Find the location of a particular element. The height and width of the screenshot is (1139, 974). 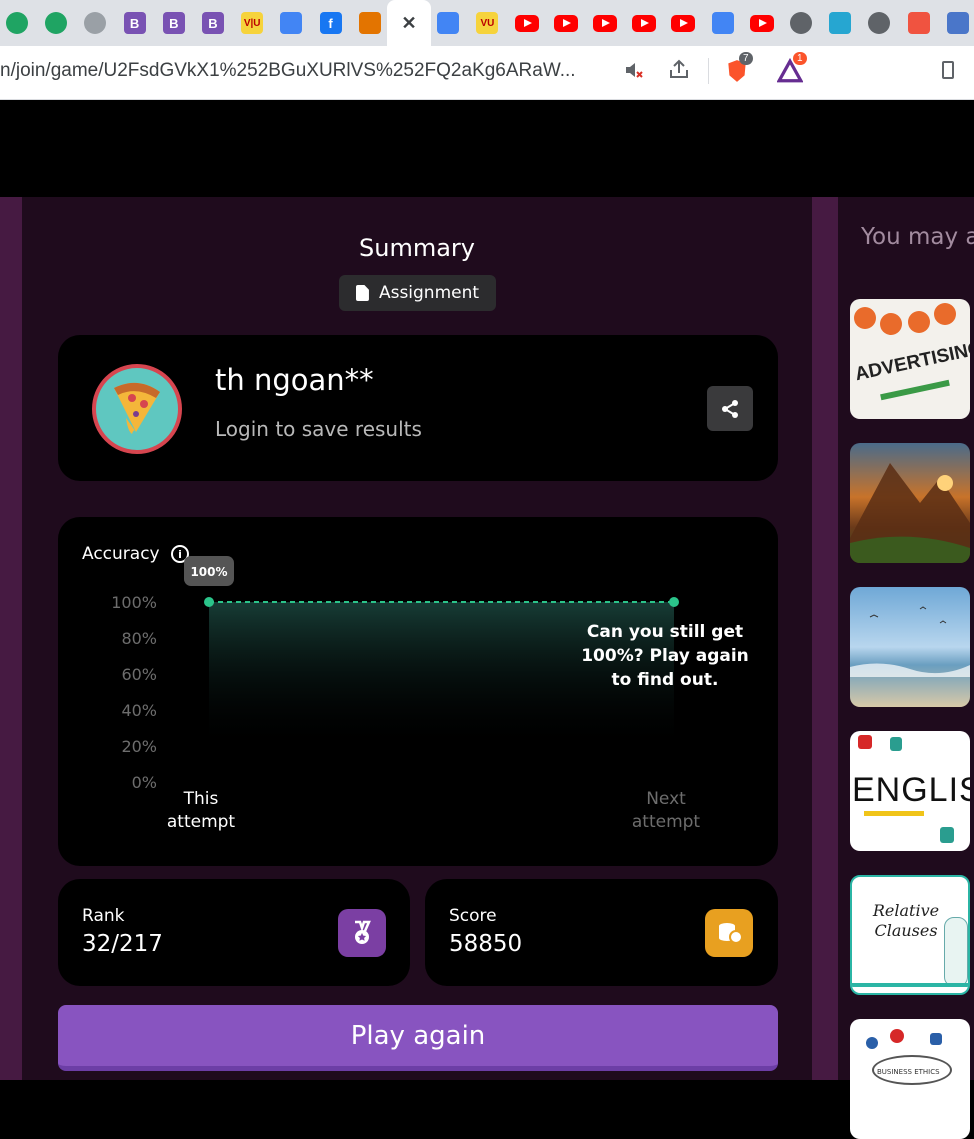

player-name: th ngoan** is located at coordinates (294, 380).